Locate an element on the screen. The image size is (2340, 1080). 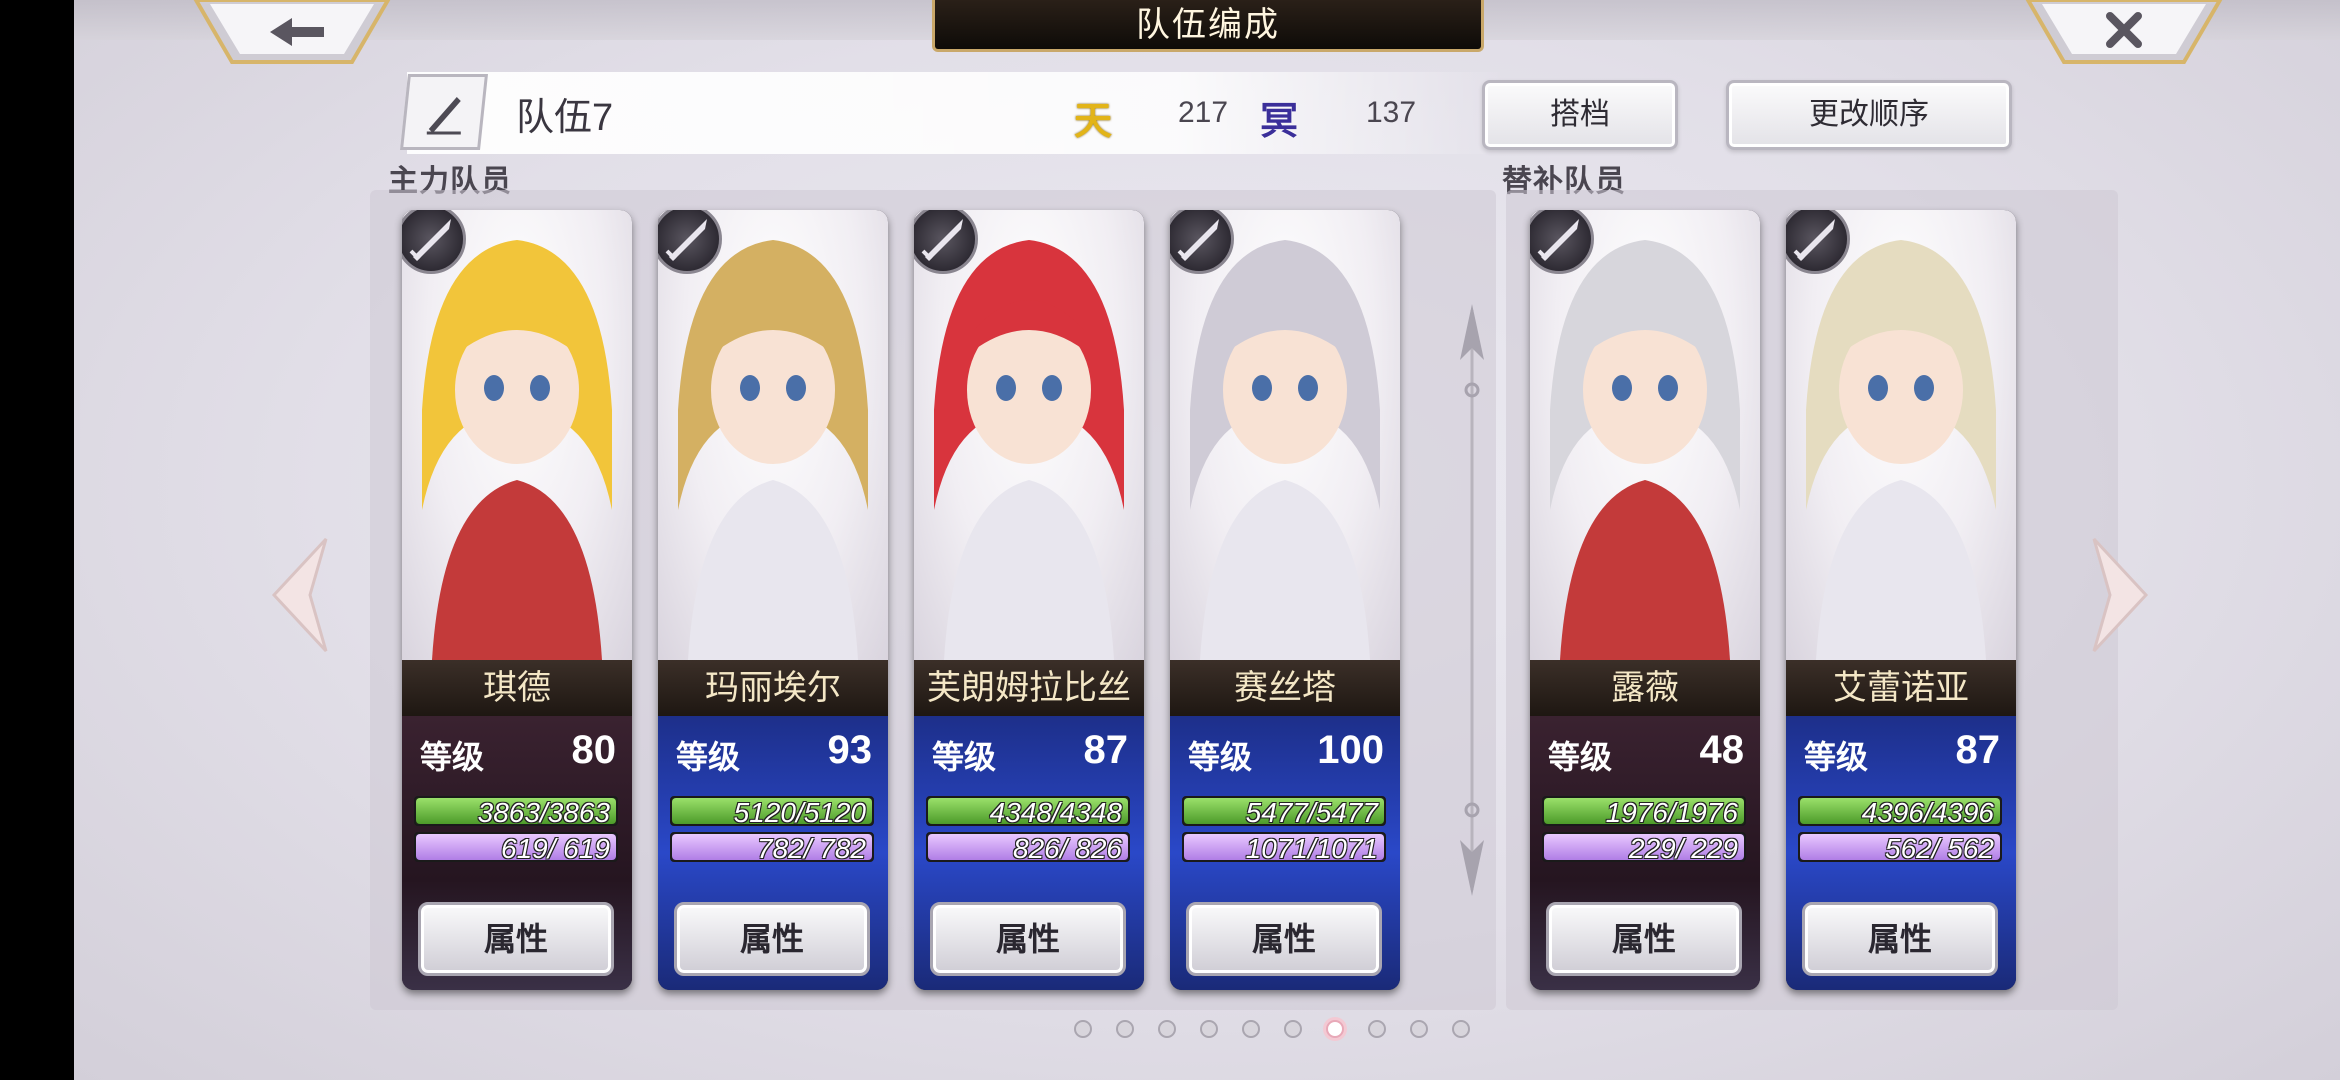
mp-bar: 826/ 826 is located at coordinates (1028, 848).